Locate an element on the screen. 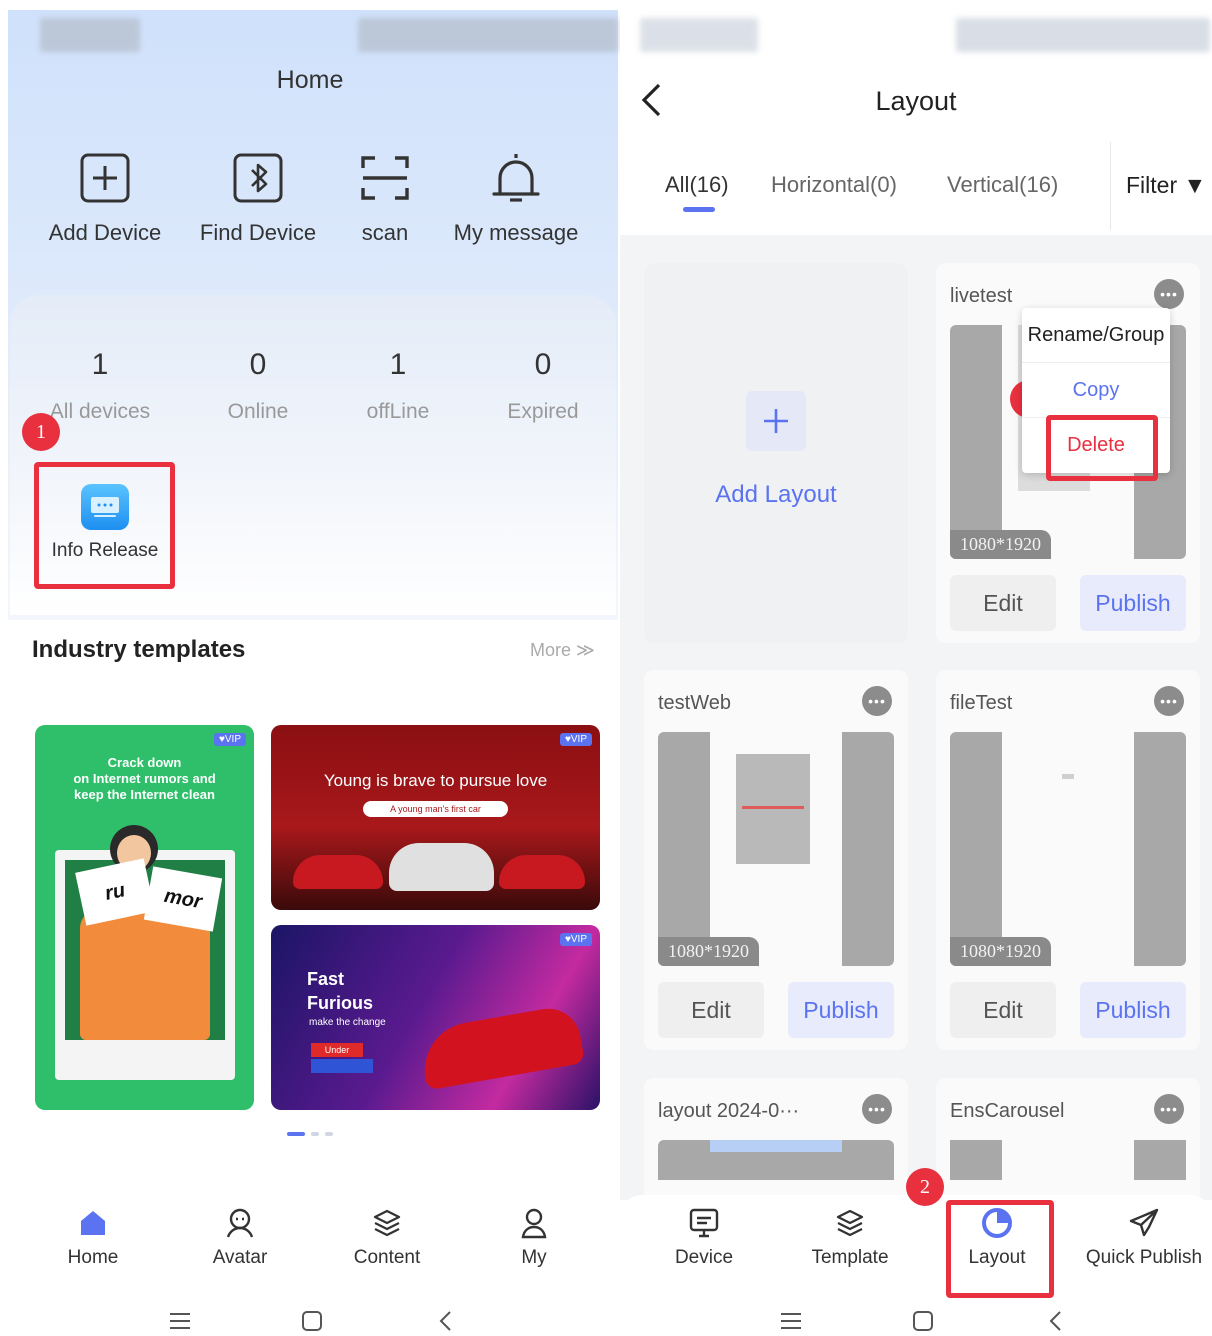 Image resolution: width=1212 pixels, height=1336 pixels. stat-label: Online is located at coordinates (258, 411).